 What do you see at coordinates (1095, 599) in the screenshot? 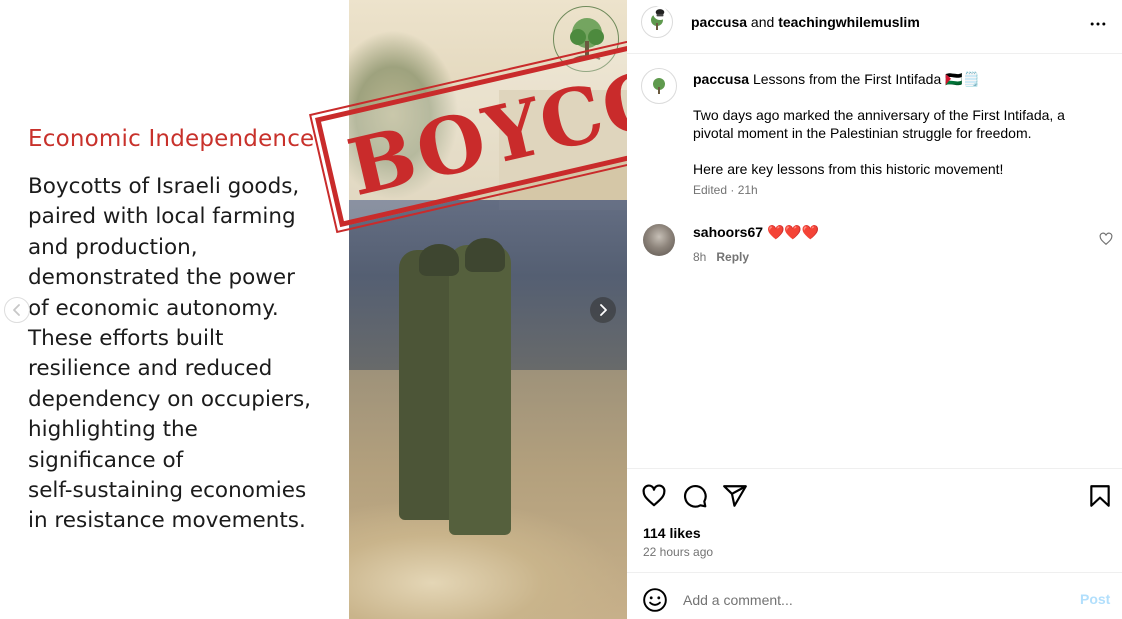
I see `post-comment-button: Post` at bounding box center [1095, 599].